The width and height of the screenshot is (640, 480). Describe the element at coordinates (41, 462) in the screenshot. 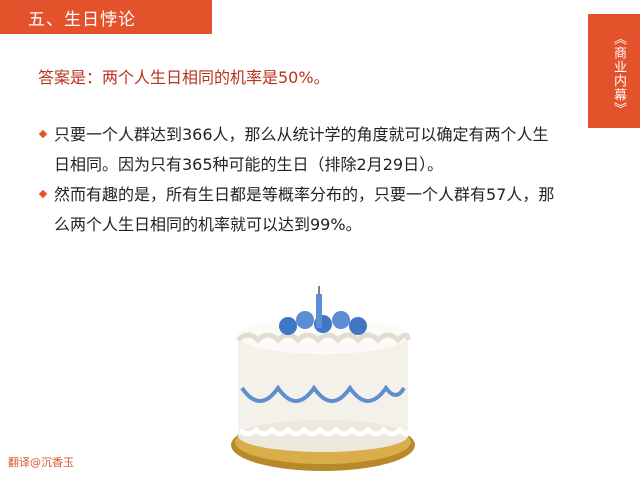

I see `credit-text: 翻译@沉香玉` at that location.